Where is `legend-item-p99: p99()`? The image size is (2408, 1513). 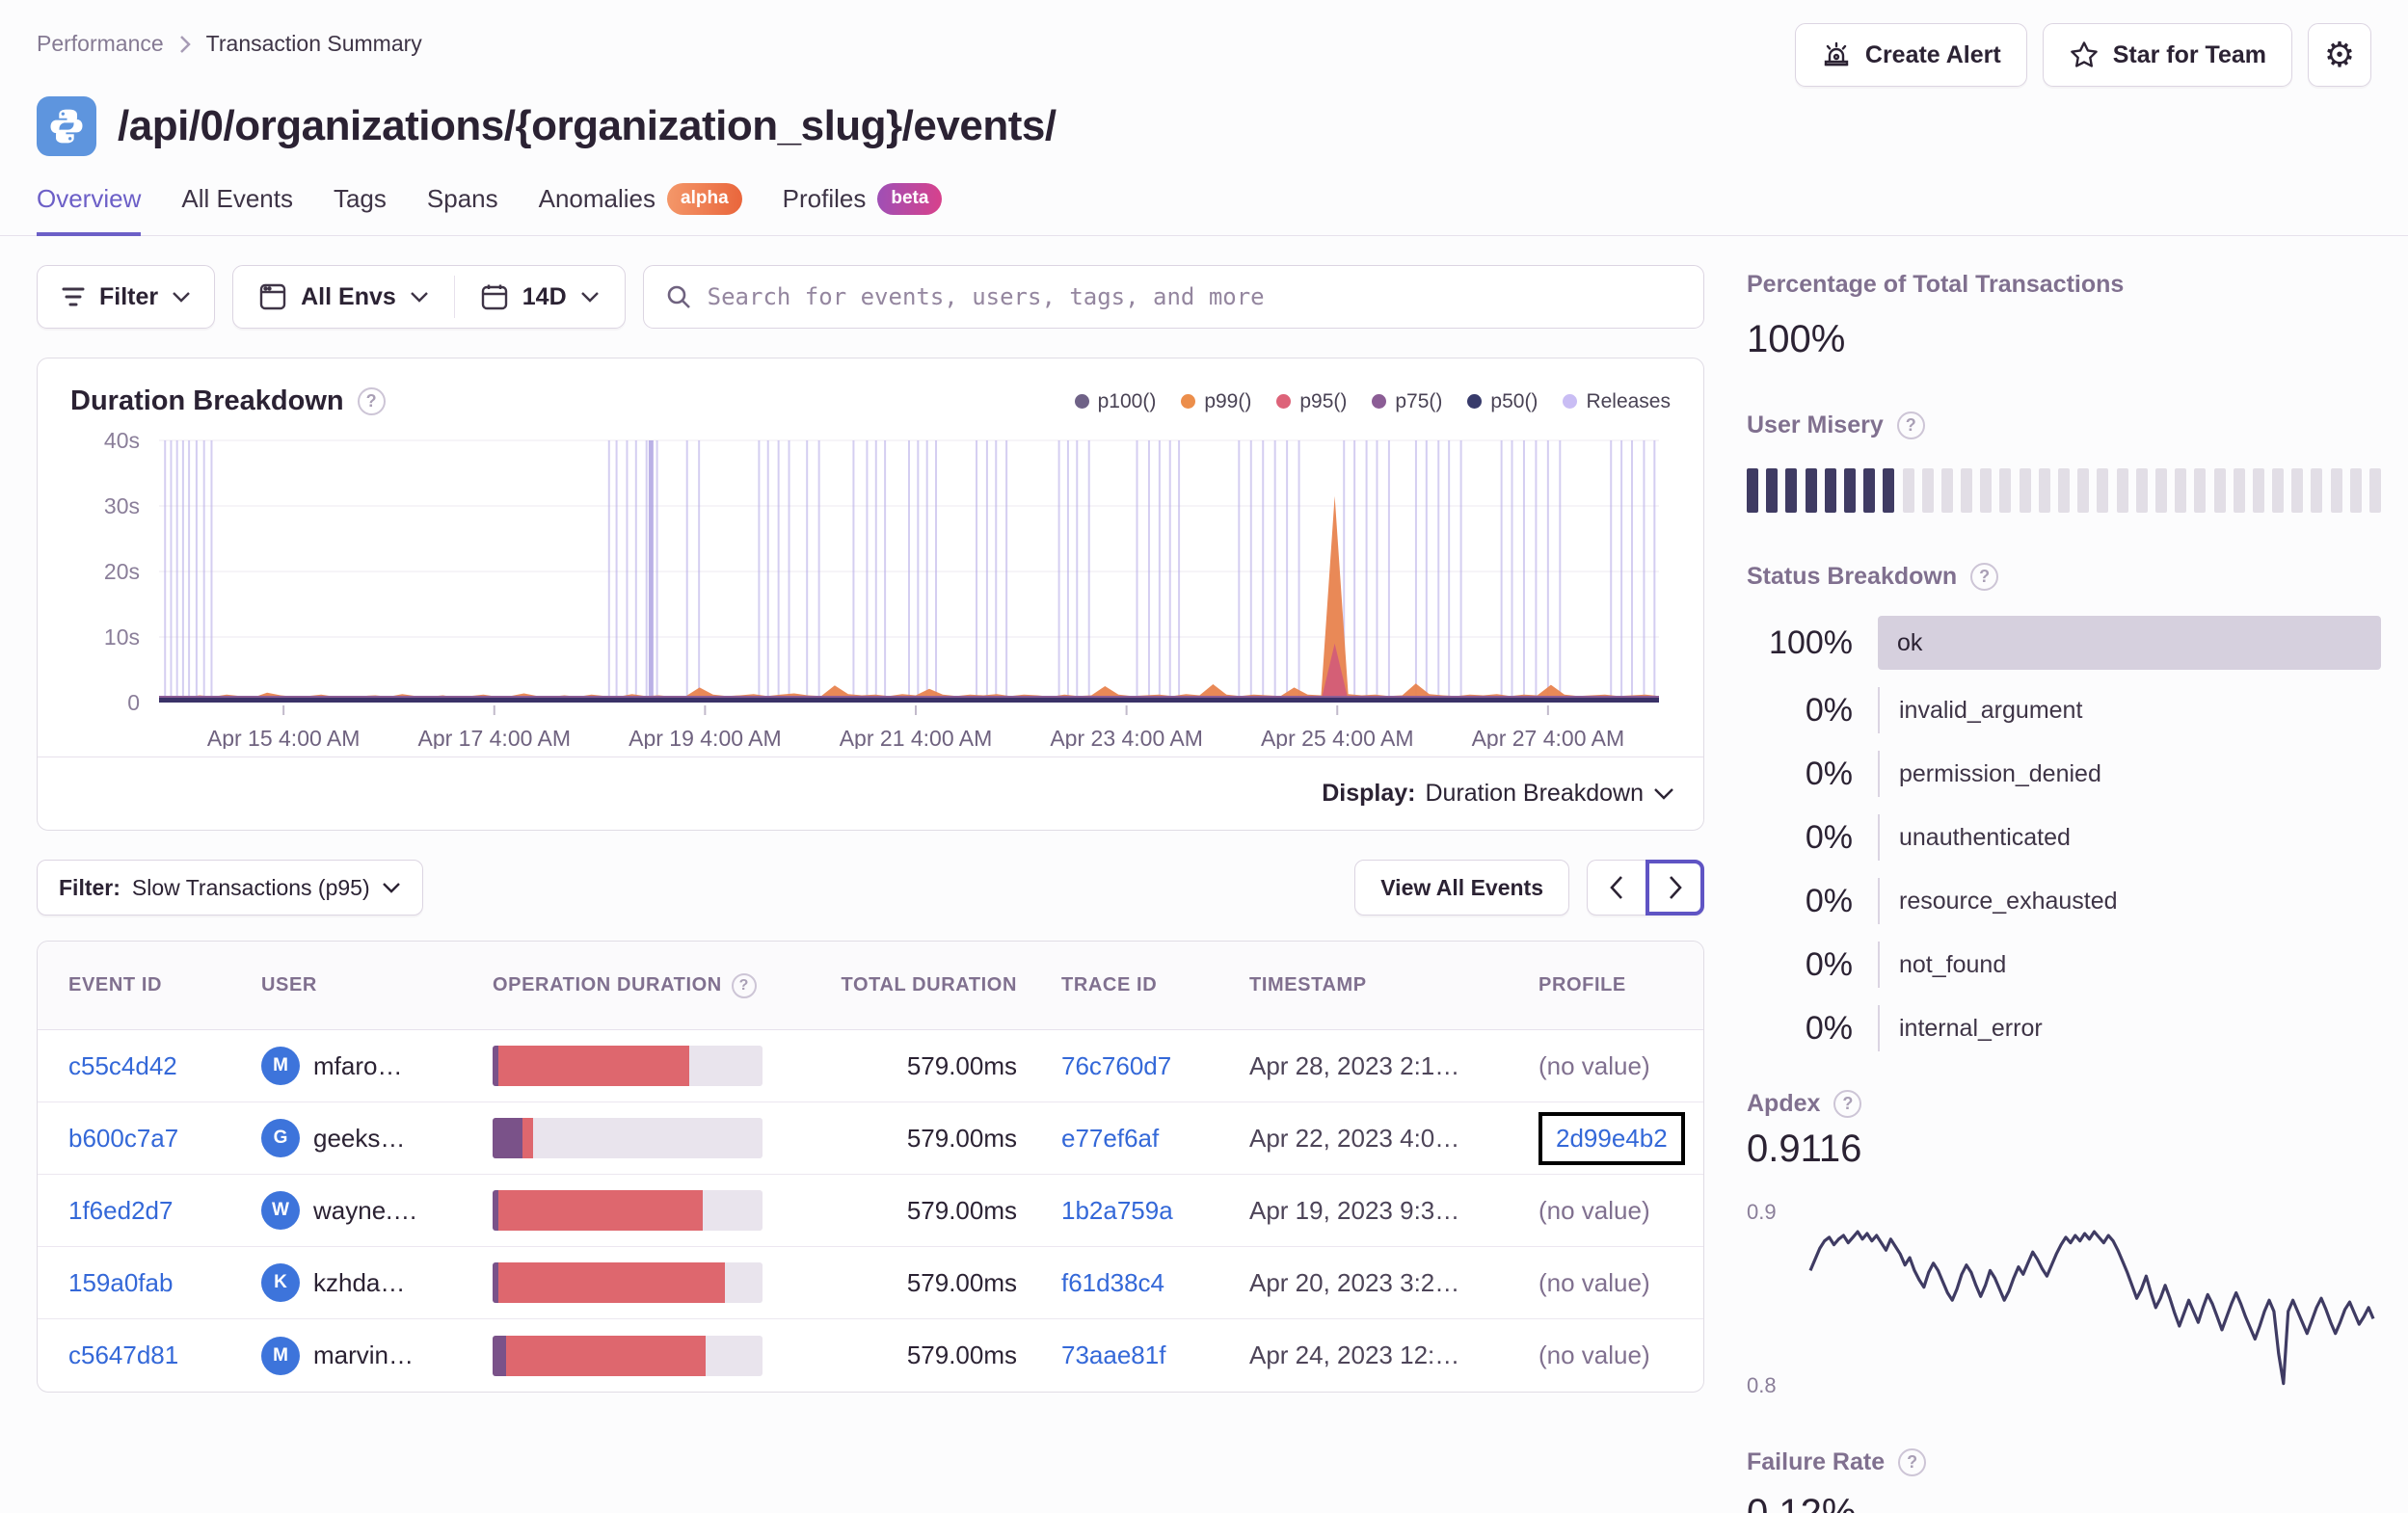
legend-item-p99: p99() is located at coordinates (1216, 401).